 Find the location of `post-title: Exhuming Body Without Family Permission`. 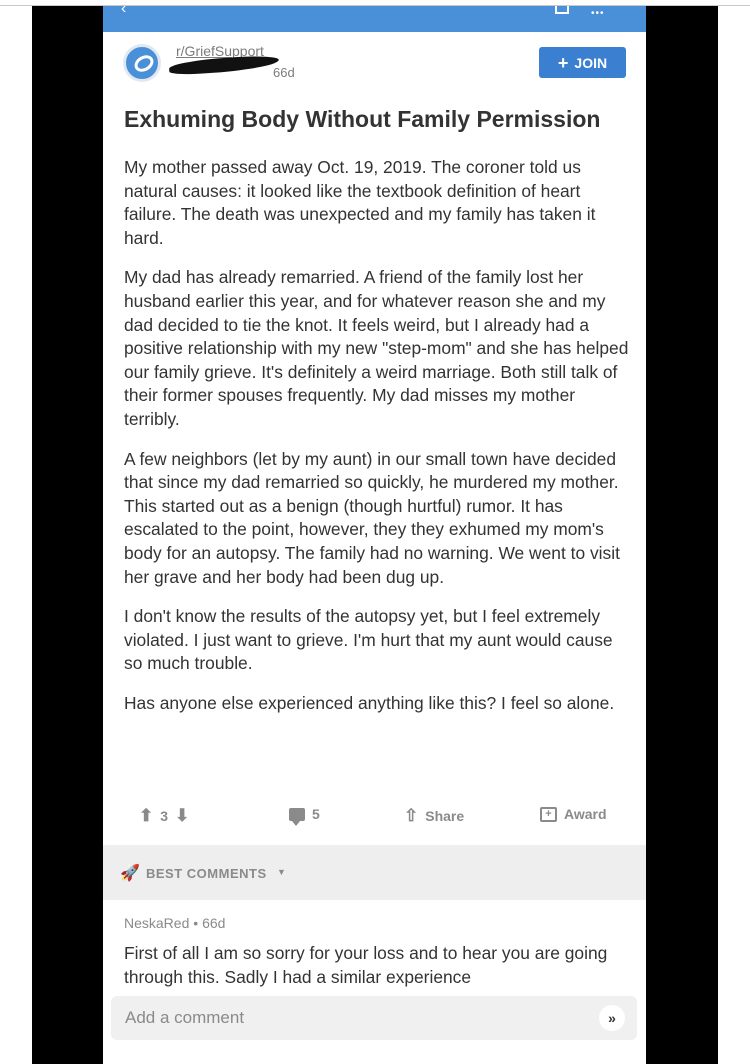

post-title: Exhuming Body Without Family Permission is located at coordinates (362, 119).